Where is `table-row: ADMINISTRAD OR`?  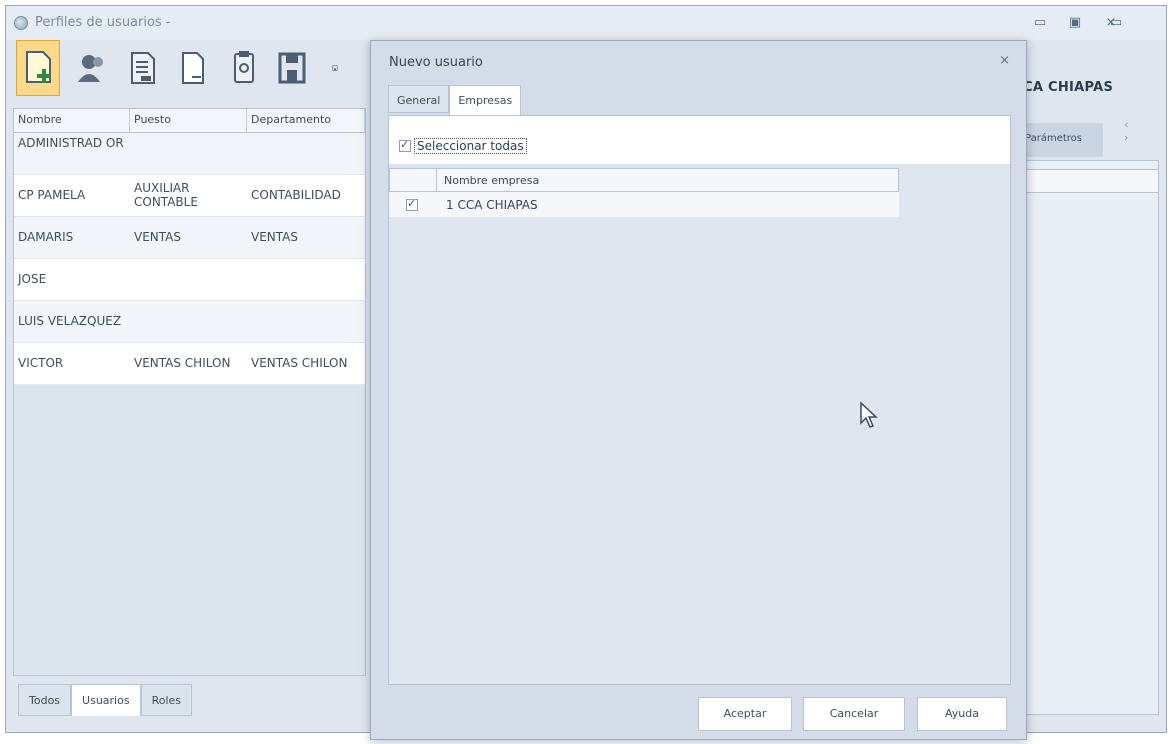 table-row: ADMINISTRAD OR is located at coordinates (189, 154).